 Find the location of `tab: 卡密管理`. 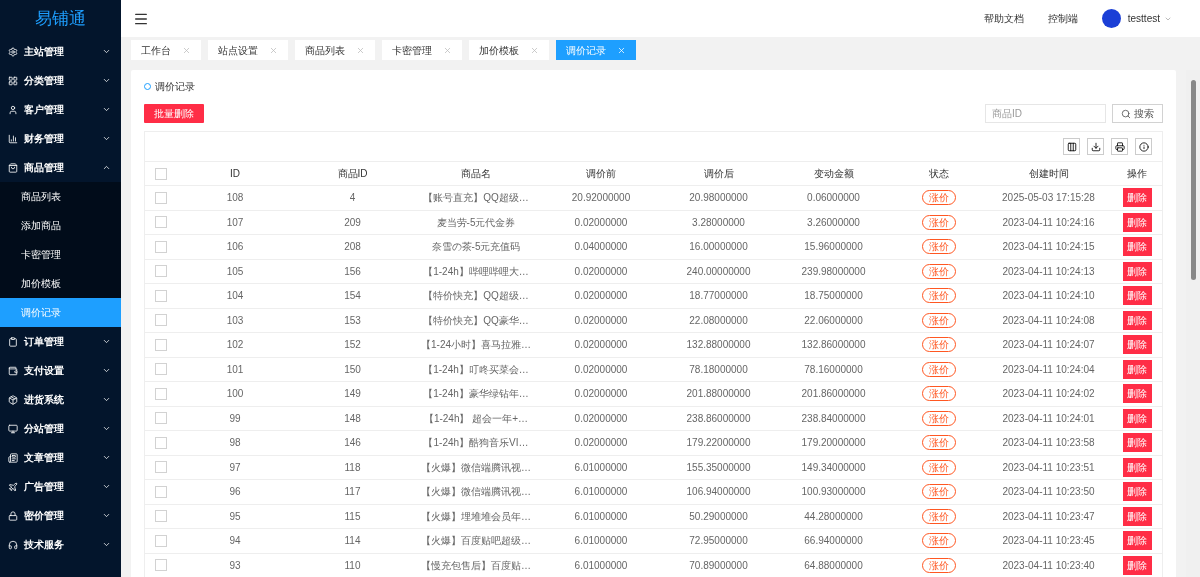

tab: 卡密管理 is located at coordinates (422, 50).